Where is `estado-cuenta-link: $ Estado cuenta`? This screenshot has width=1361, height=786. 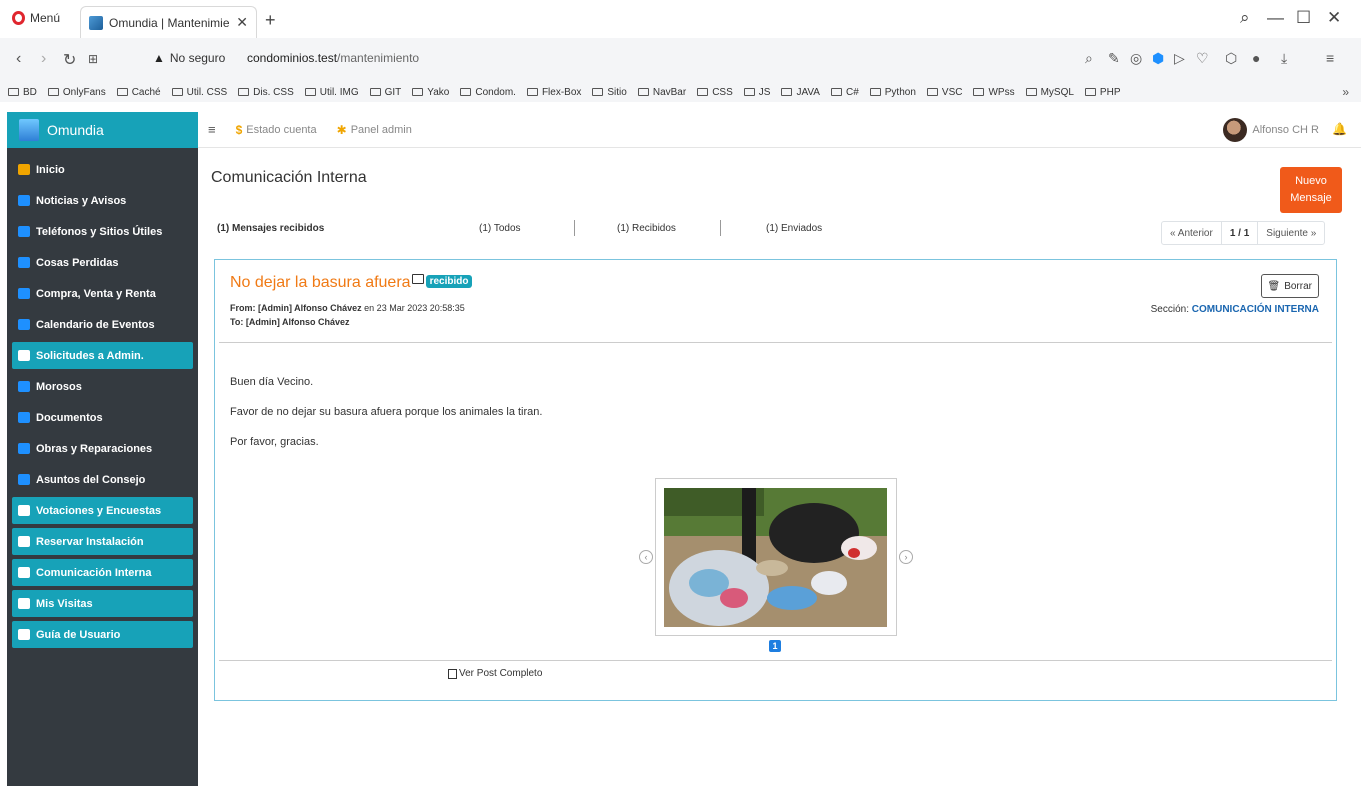 estado-cuenta-link: $ Estado cuenta is located at coordinates (276, 130).